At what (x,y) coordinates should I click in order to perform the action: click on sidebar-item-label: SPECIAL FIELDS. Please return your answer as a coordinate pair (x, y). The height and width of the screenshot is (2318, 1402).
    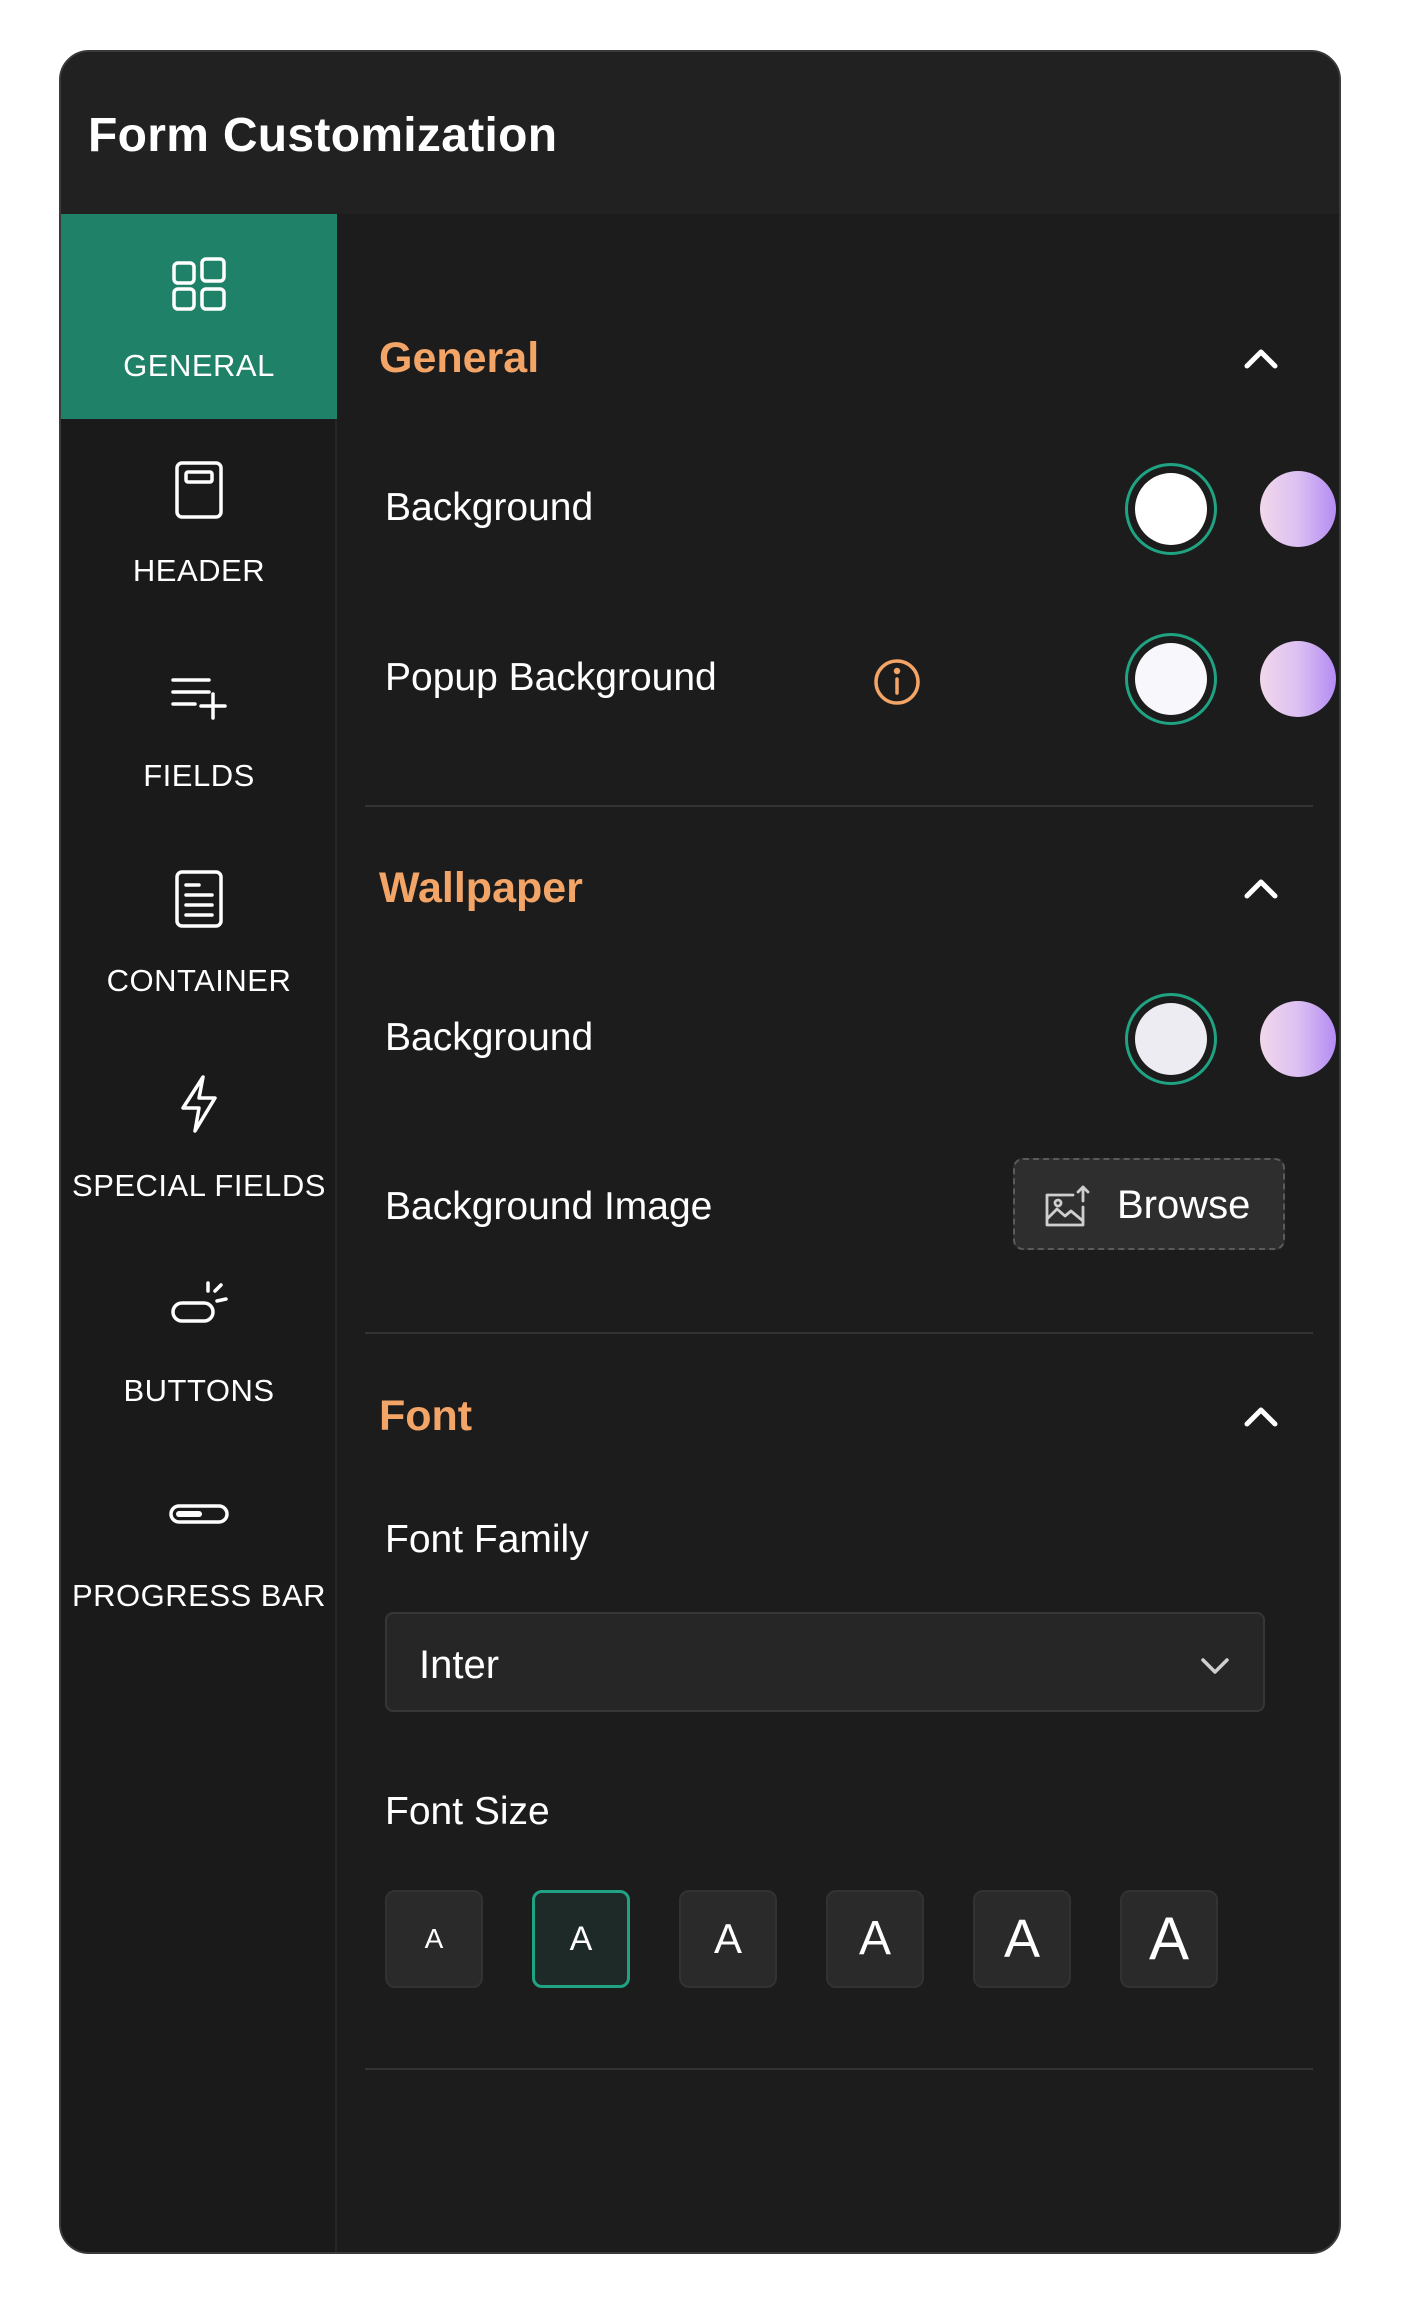
    Looking at the image, I should click on (199, 1185).